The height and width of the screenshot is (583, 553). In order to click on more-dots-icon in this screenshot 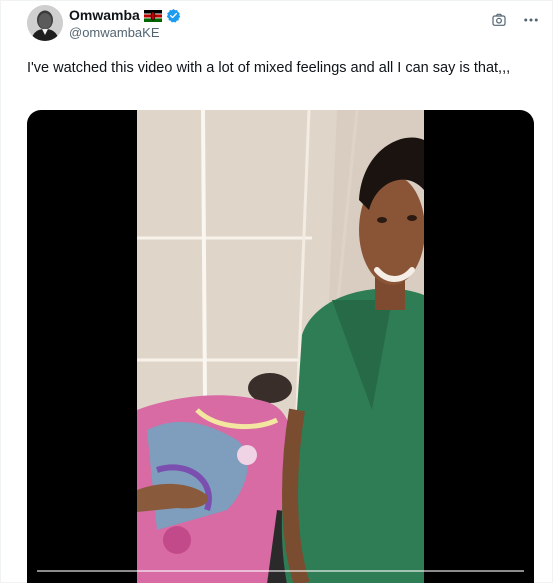, I will do `click(531, 20)`.